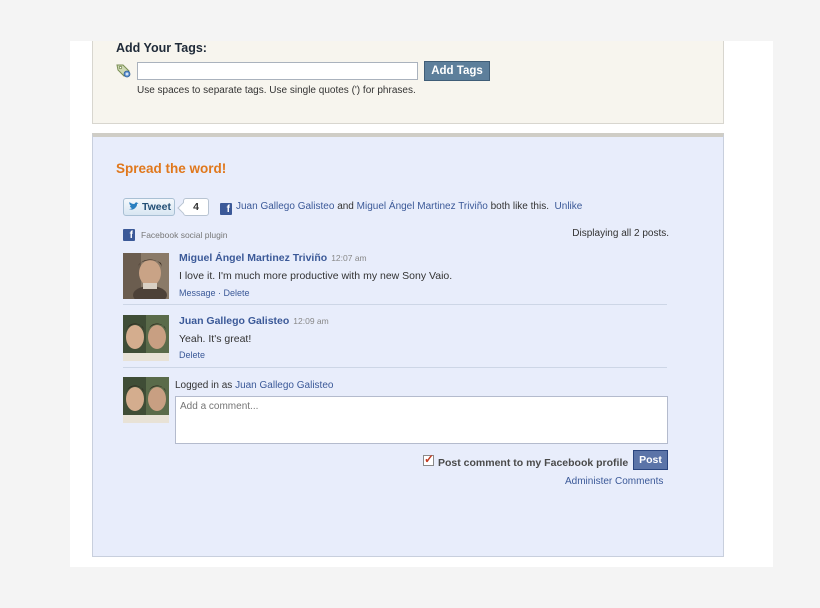 The width and height of the screenshot is (820, 608). Describe the element at coordinates (134, 206) in the screenshot. I see `twitter-bird-icon` at that location.